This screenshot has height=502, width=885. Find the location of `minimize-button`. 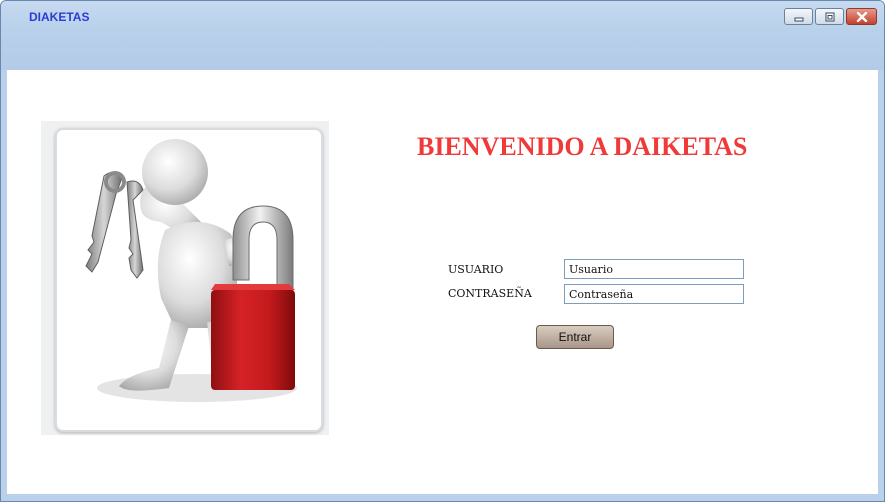

minimize-button is located at coordinates (798, 16).